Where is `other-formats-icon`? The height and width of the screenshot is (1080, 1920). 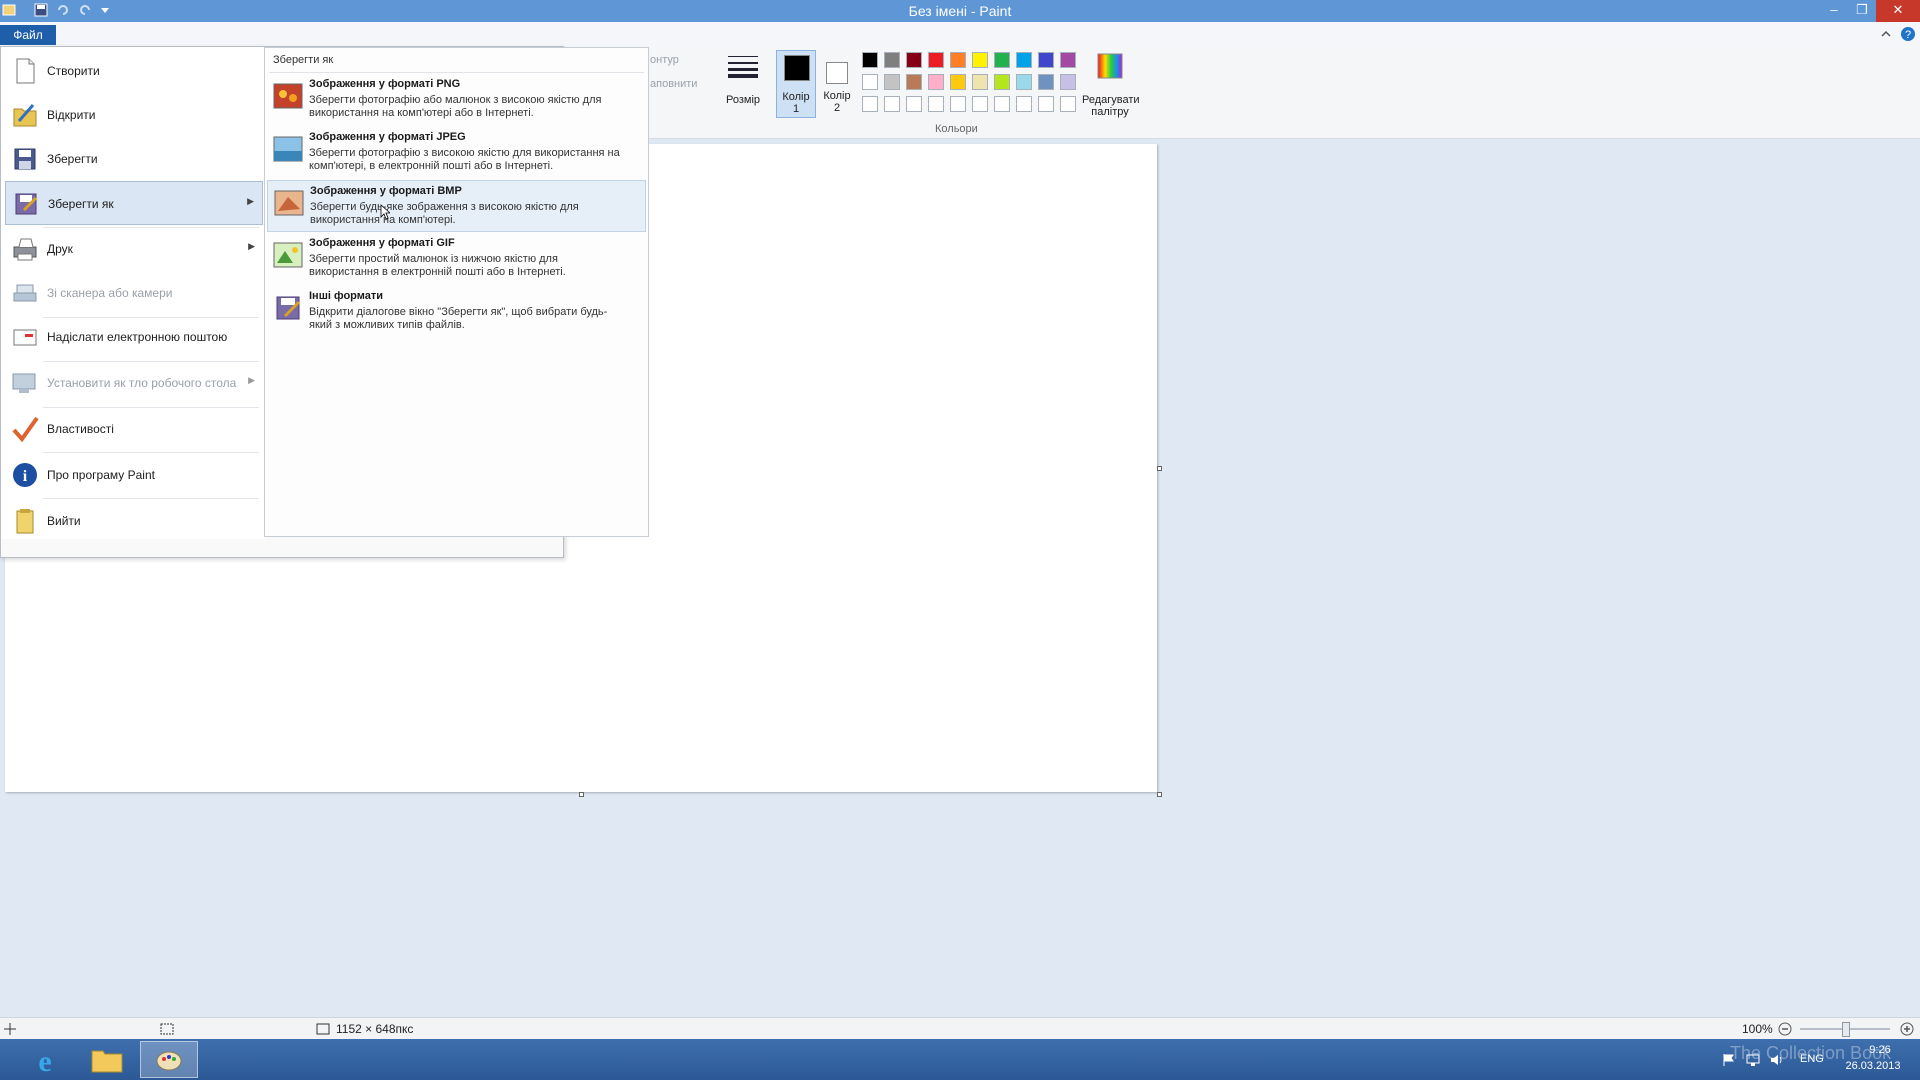 other-formats-icon is located at coordinates (288, 308).